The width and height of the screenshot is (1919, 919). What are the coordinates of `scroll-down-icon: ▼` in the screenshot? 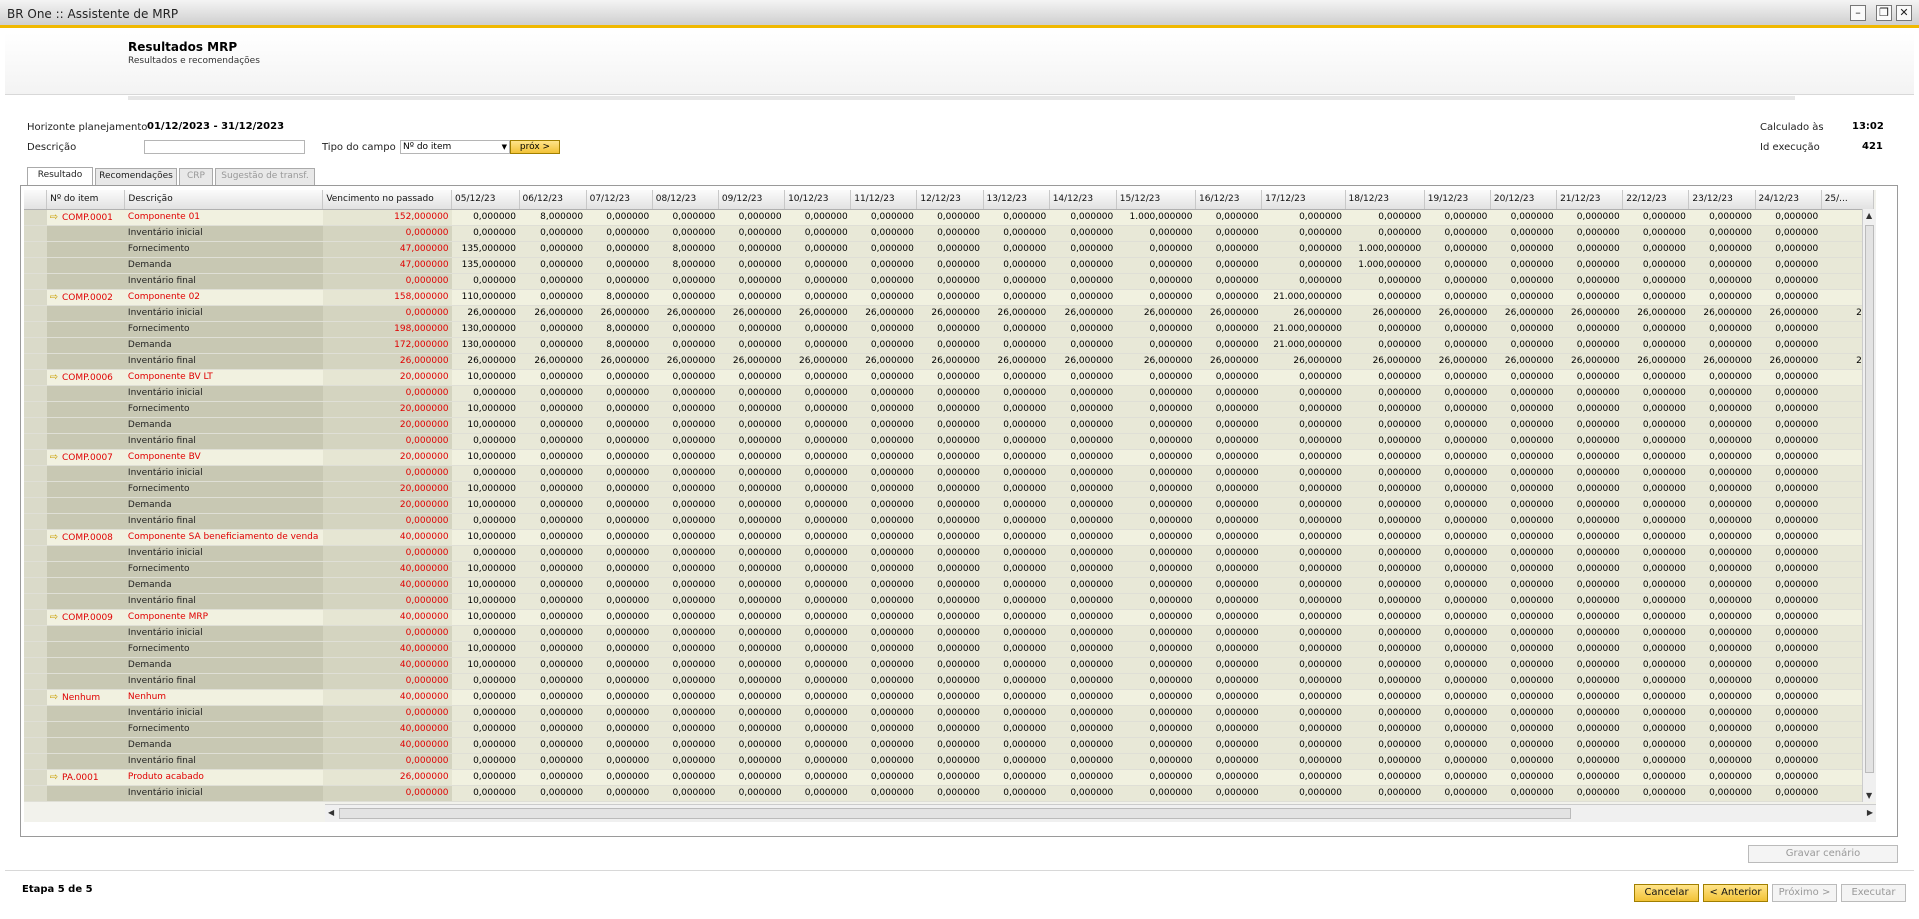 It's located at (1869, 795).